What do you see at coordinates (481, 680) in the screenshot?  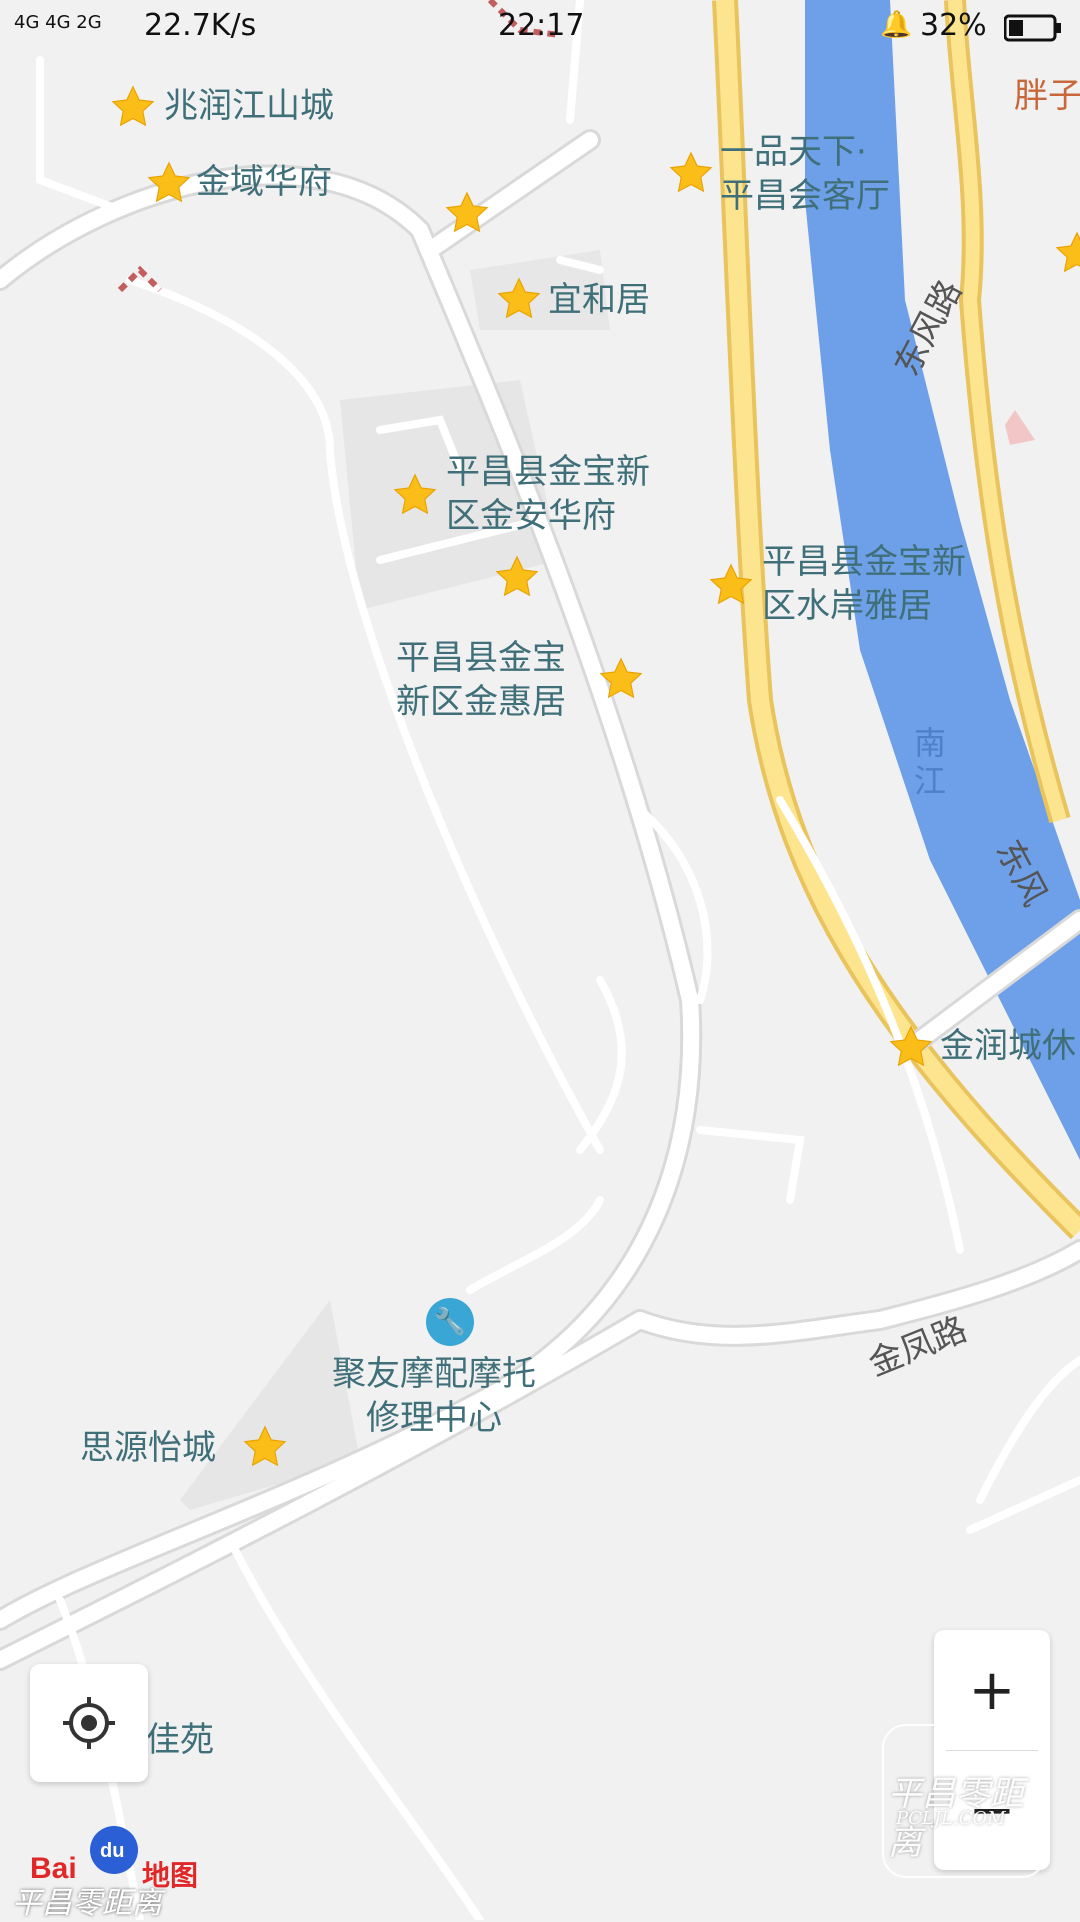 I see `poi-label: 平昌县金宝 新区金惠居` at bounding box center [481, 680].